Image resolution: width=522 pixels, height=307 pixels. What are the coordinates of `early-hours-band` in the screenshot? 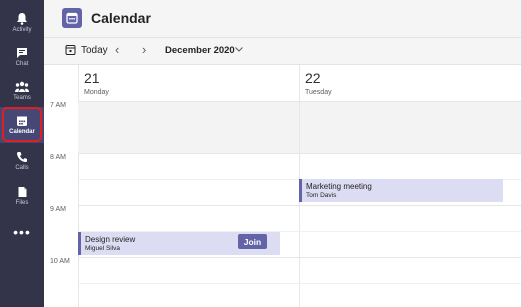 It's located at (300, 127).